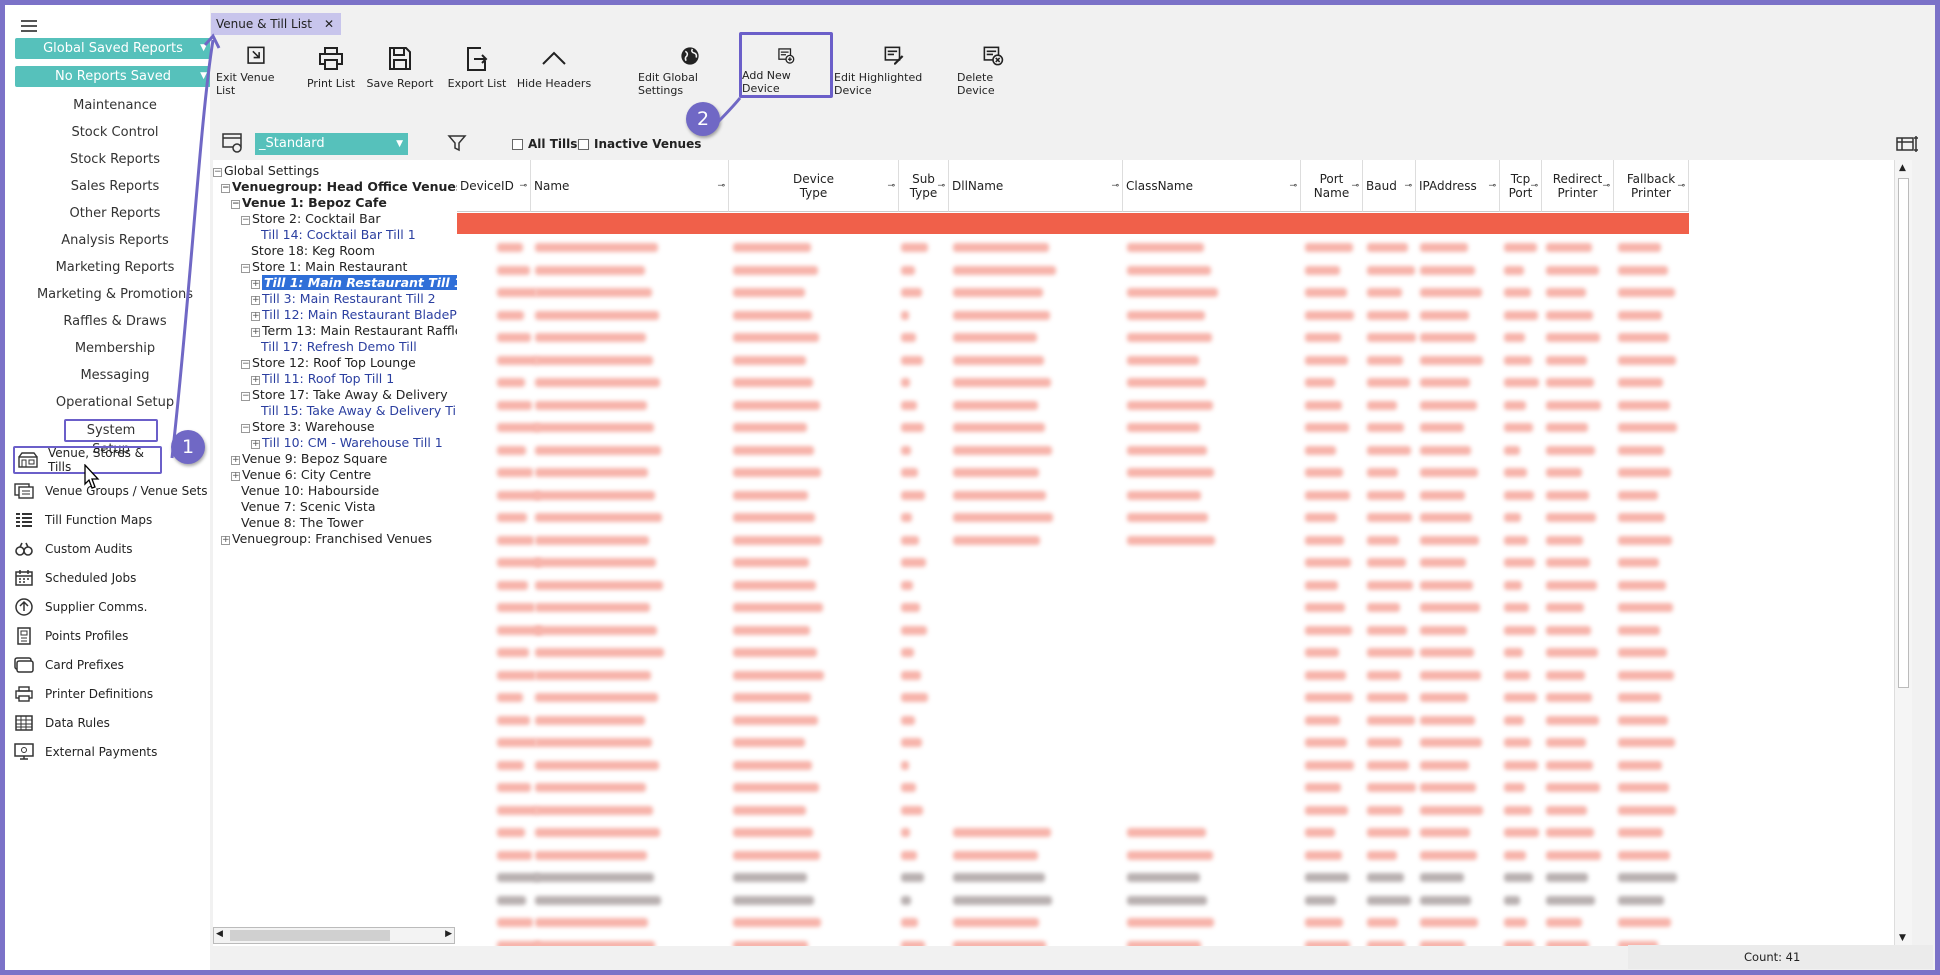  What do you see at coordinates (115, 105) in the screenshot?
I see `menu-maintenance: Maintenance` at bounding box center [115, 105].